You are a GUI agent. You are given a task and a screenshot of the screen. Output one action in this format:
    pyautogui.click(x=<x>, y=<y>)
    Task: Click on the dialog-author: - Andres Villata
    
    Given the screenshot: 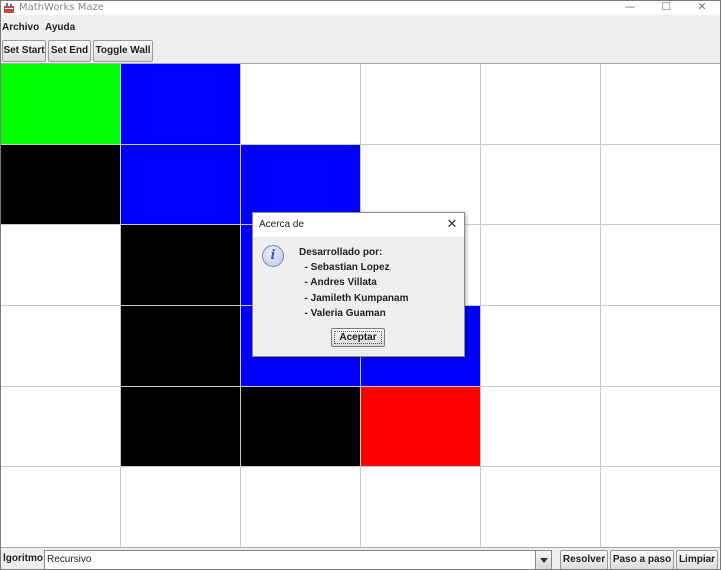 What is the action you would take?
    pyautogui.click(x=338, y=282)
    